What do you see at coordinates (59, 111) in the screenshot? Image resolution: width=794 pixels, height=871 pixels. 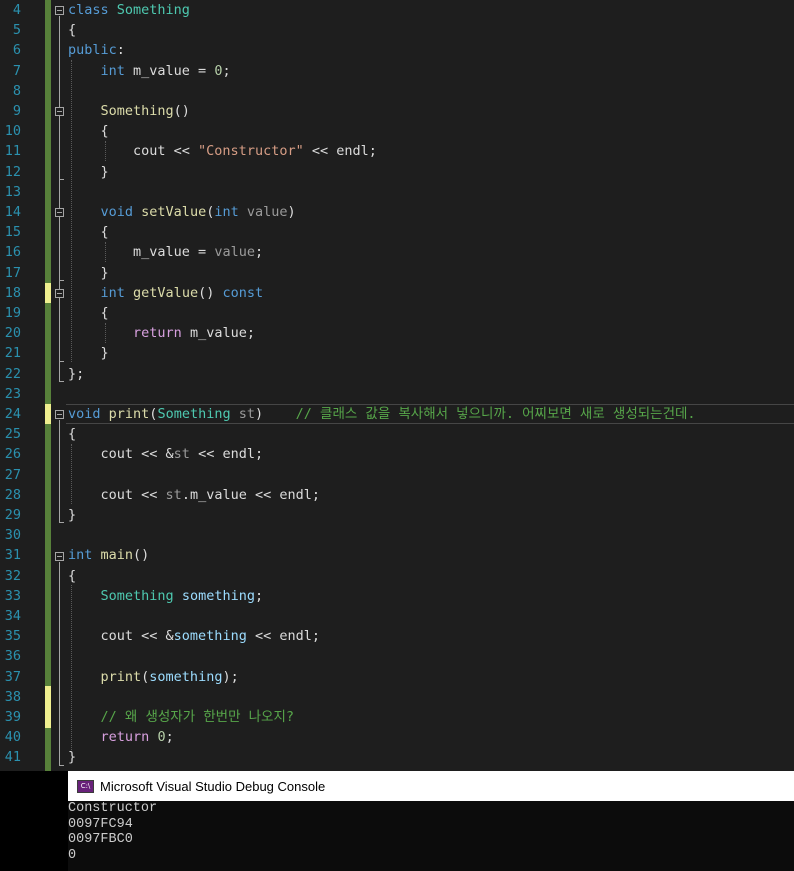 I see `collapse-constructor-icon` at bounding box center [59, 111].